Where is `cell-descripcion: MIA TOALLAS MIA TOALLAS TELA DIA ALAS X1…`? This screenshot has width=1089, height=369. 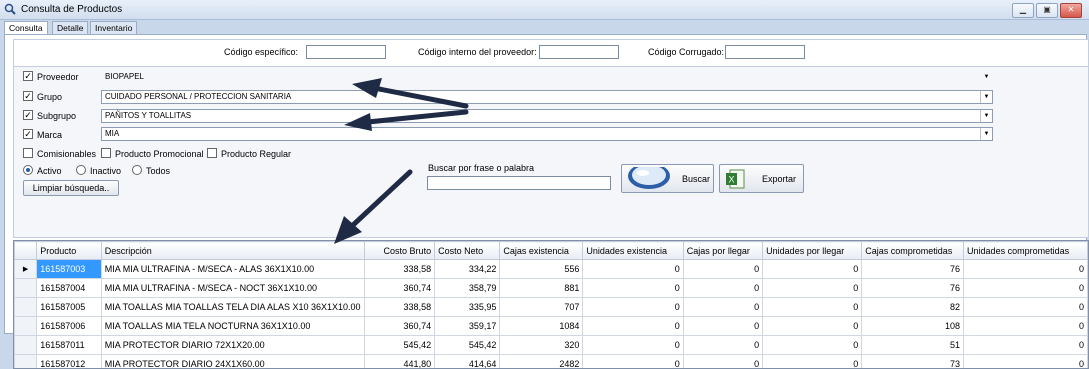
cell-descripcion: MIA TOALLAS MIA TOALLAS TELA DIA ALAS X1… is located at coordinates (232, 307).